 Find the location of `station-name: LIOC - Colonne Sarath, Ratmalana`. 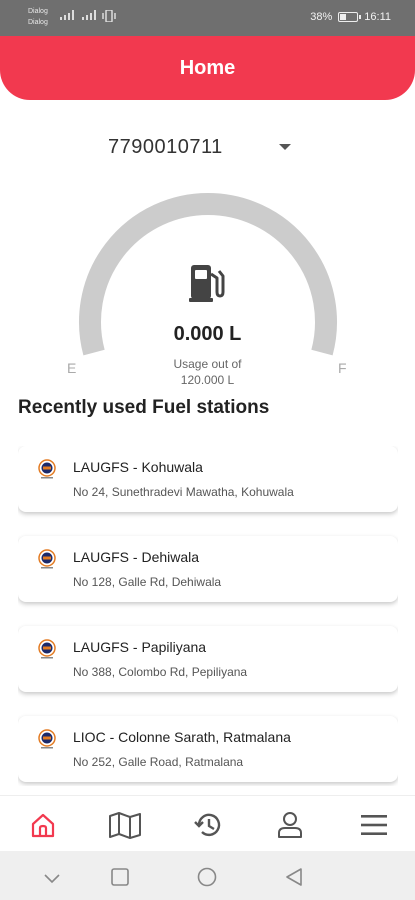

station-name: LIOC - Colonne Sarath, Ratmalana is located at coordinates (182, 737).